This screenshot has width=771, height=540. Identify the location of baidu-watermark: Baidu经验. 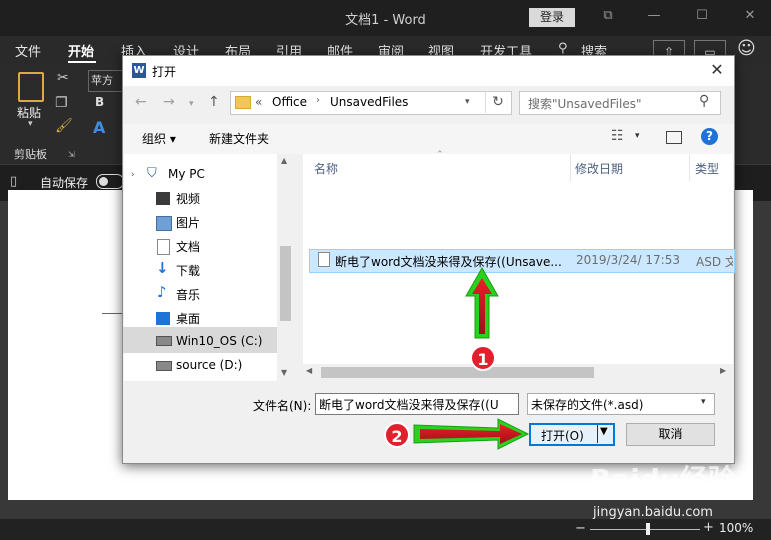
(663, 479).